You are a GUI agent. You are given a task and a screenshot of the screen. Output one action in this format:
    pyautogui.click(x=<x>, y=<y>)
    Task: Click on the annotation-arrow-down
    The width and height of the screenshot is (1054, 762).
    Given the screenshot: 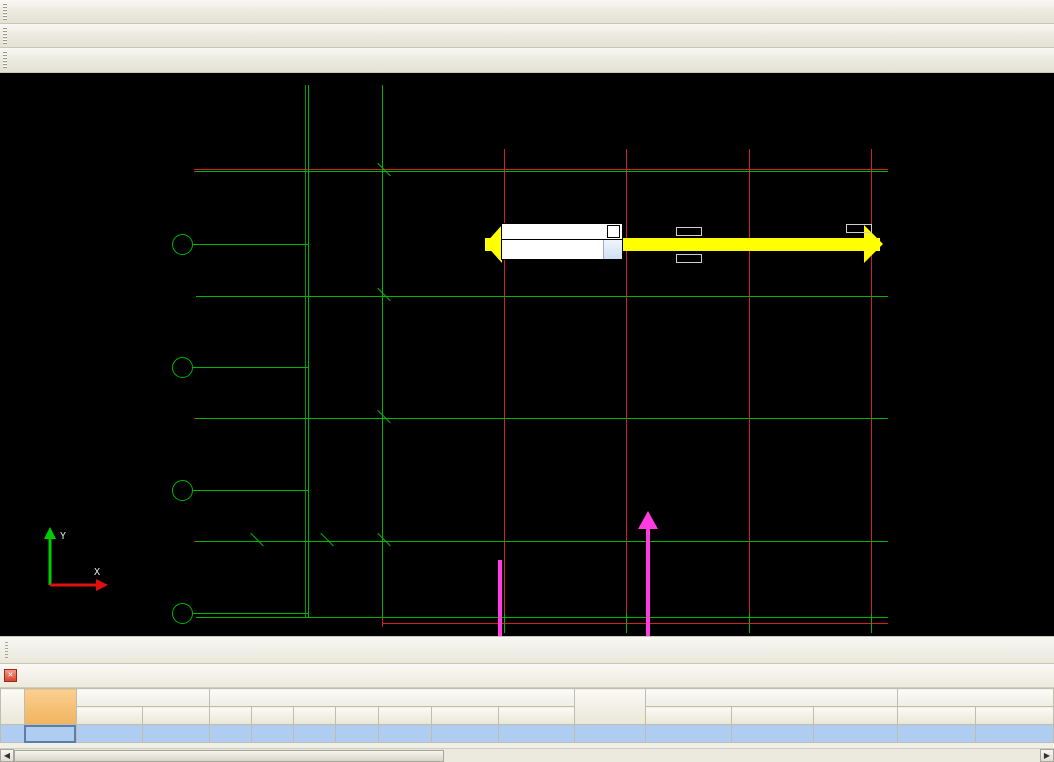 What is the action you would take?
    pyautogui.click(x=500, y=598)
    